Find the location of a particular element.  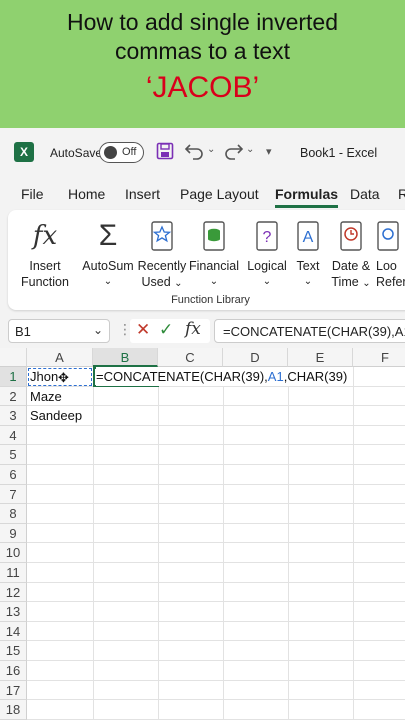

lookup-reference-button: Loo Refer is located at coordinates (390, 254).